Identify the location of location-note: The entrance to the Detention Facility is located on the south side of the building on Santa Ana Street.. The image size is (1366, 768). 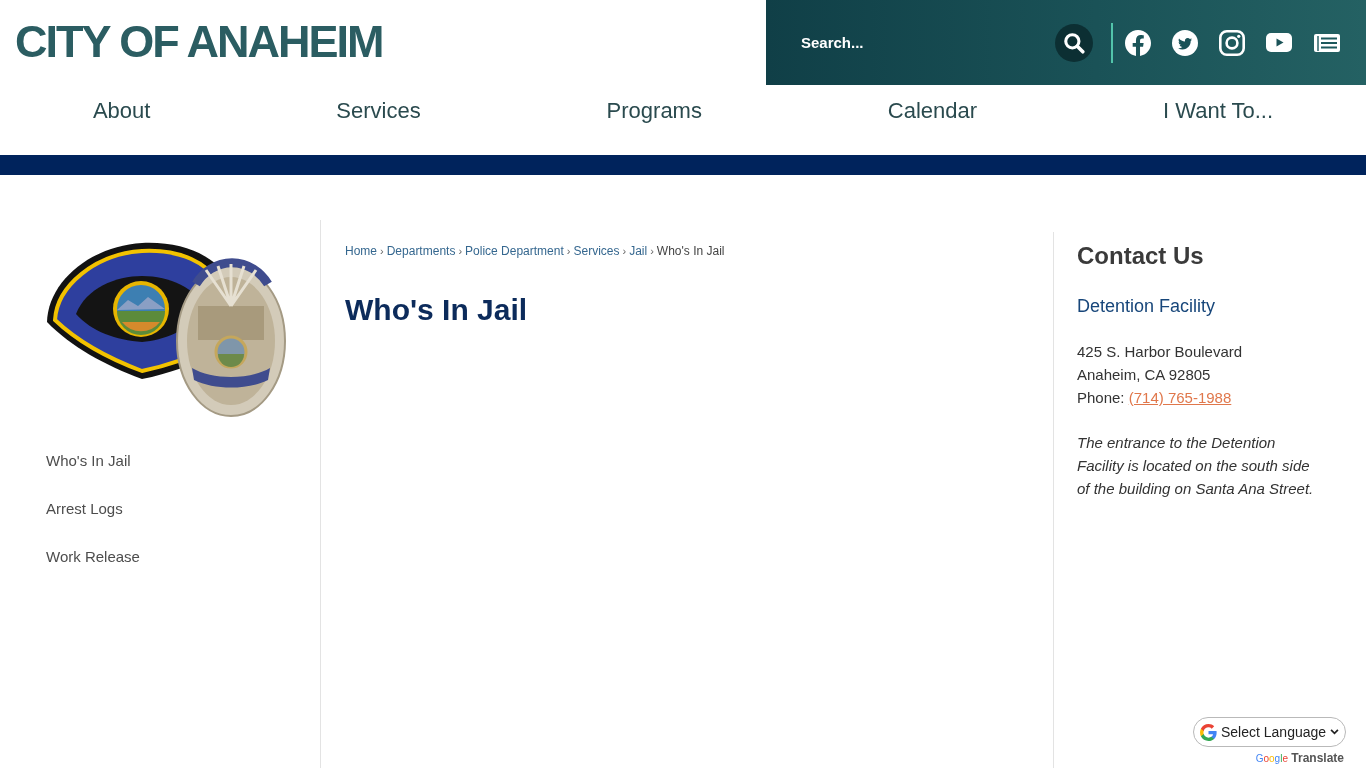
(1196, 466).